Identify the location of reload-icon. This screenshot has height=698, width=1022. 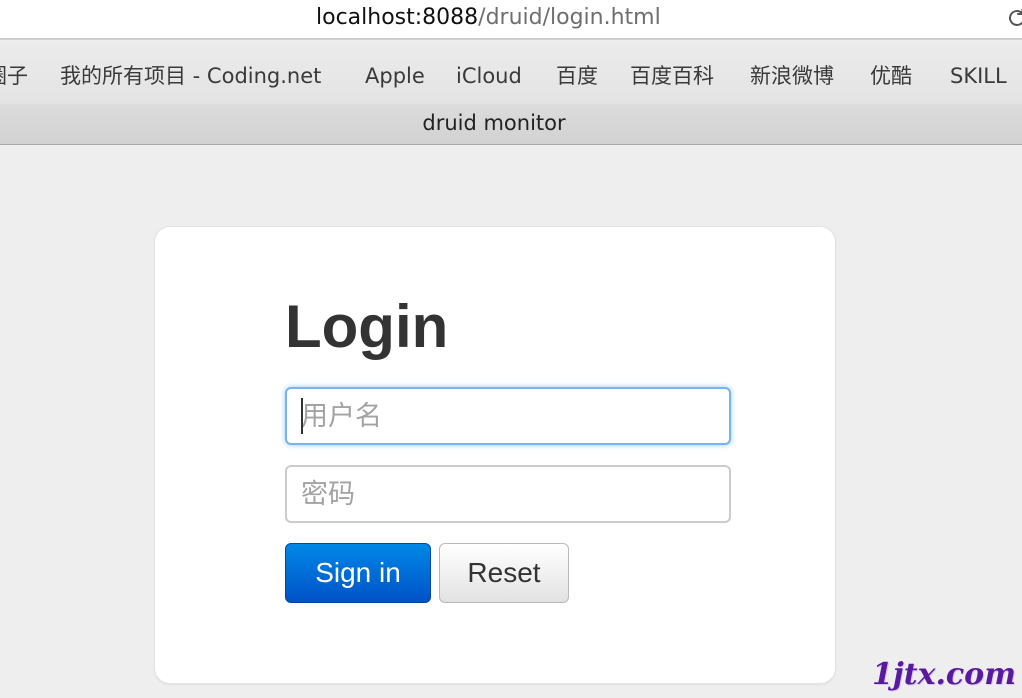
(1013, 18).